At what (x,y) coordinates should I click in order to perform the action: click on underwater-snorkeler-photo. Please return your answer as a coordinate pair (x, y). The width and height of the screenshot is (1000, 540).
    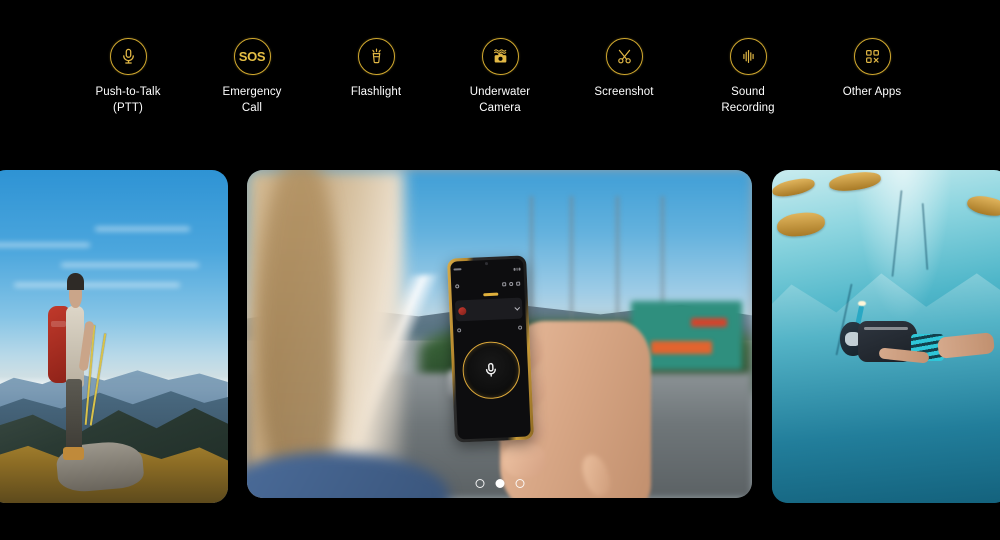
    Looking at the image, I should click on (886, 336).